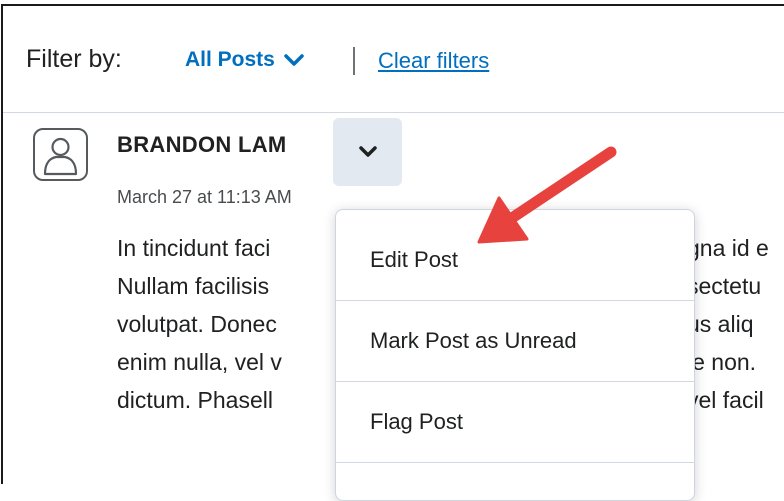 This screenshot has width=784, height=501. What do you see at coordinates (722, 362) in the screenshot?
I see `post-body-line: ie non.` at bounding box center [722, 362].